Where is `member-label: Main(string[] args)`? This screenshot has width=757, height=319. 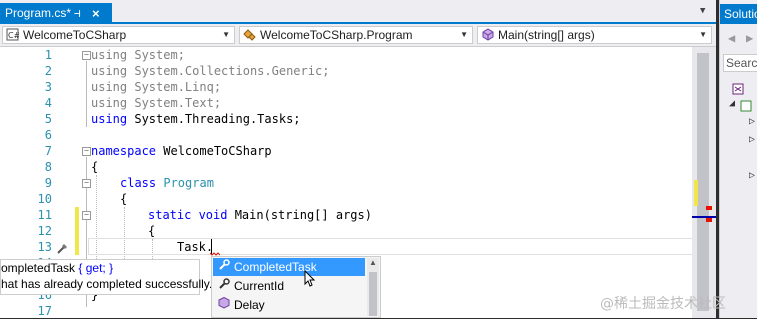 member-label: Main(string[] args) is located at coordinates (546, 35).